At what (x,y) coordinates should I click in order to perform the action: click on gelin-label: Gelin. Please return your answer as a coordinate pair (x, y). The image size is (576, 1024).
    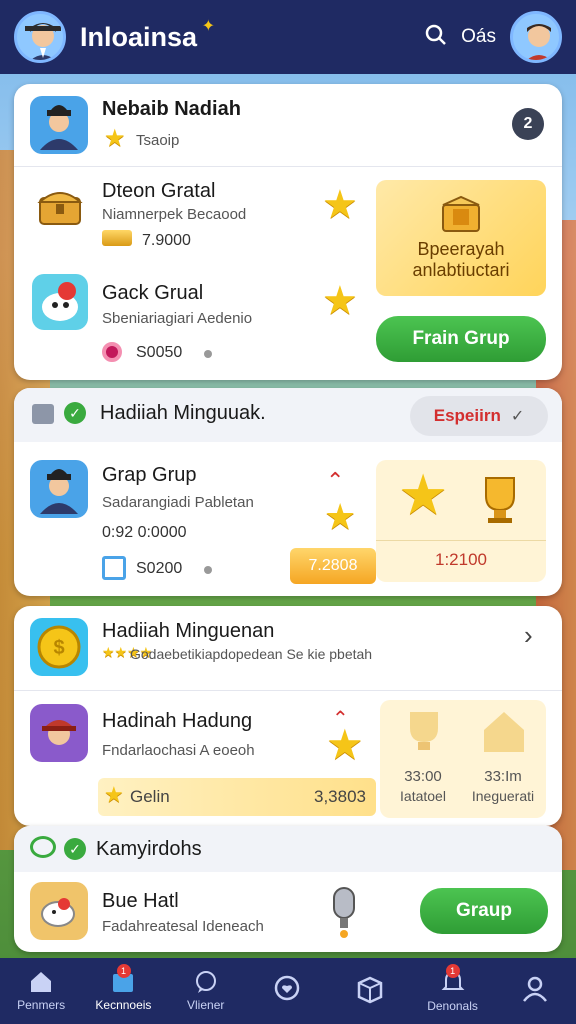
    Looking at the image, I should click on (150, 796).